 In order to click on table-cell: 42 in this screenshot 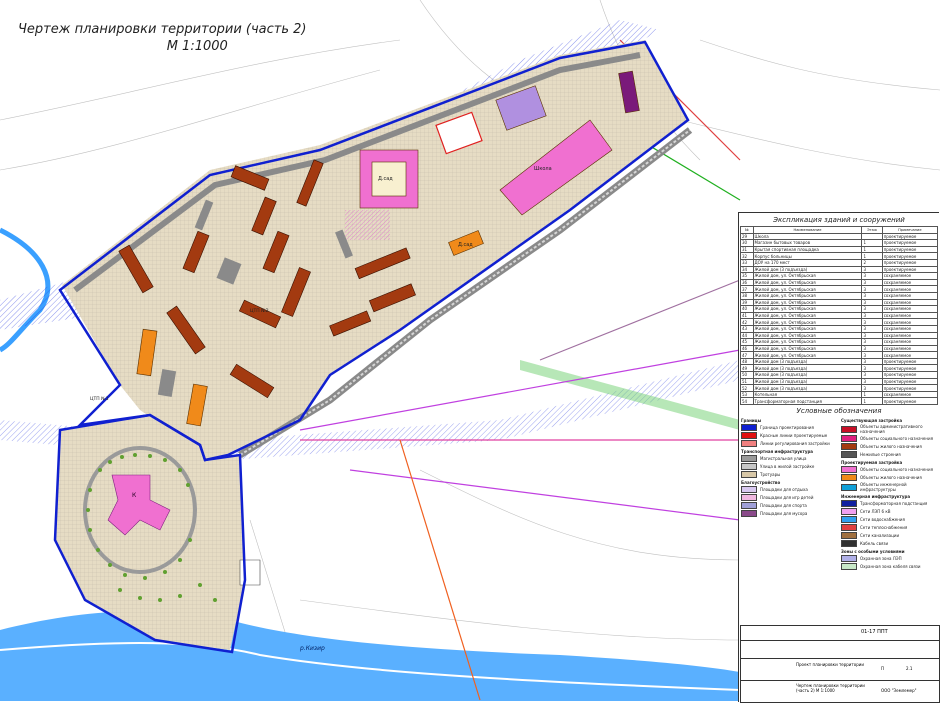, I will do `click(747, 322)`.